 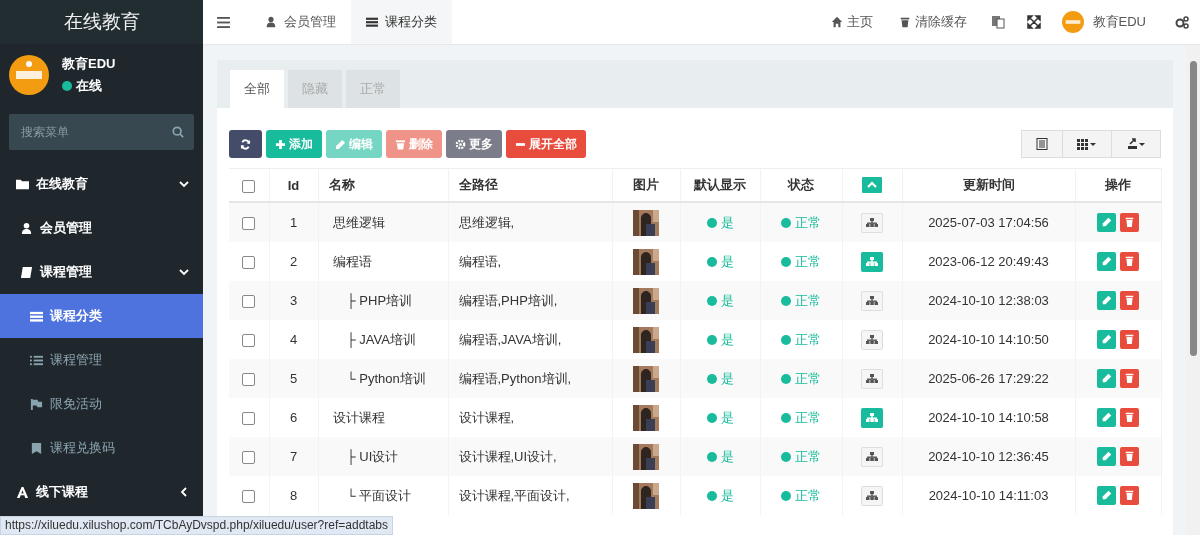 I want to click on more-icon, so click(x=460, y=144).